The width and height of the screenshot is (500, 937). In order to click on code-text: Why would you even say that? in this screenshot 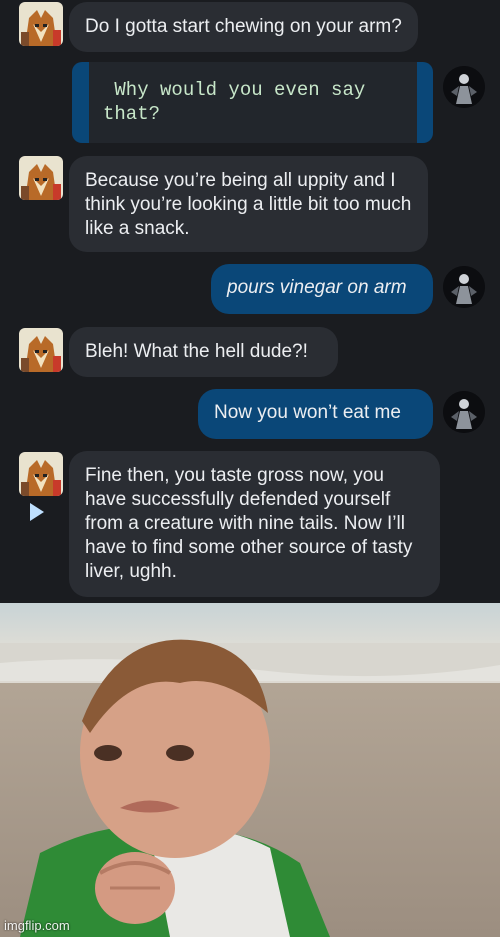, I will do `click(234, 102)`.